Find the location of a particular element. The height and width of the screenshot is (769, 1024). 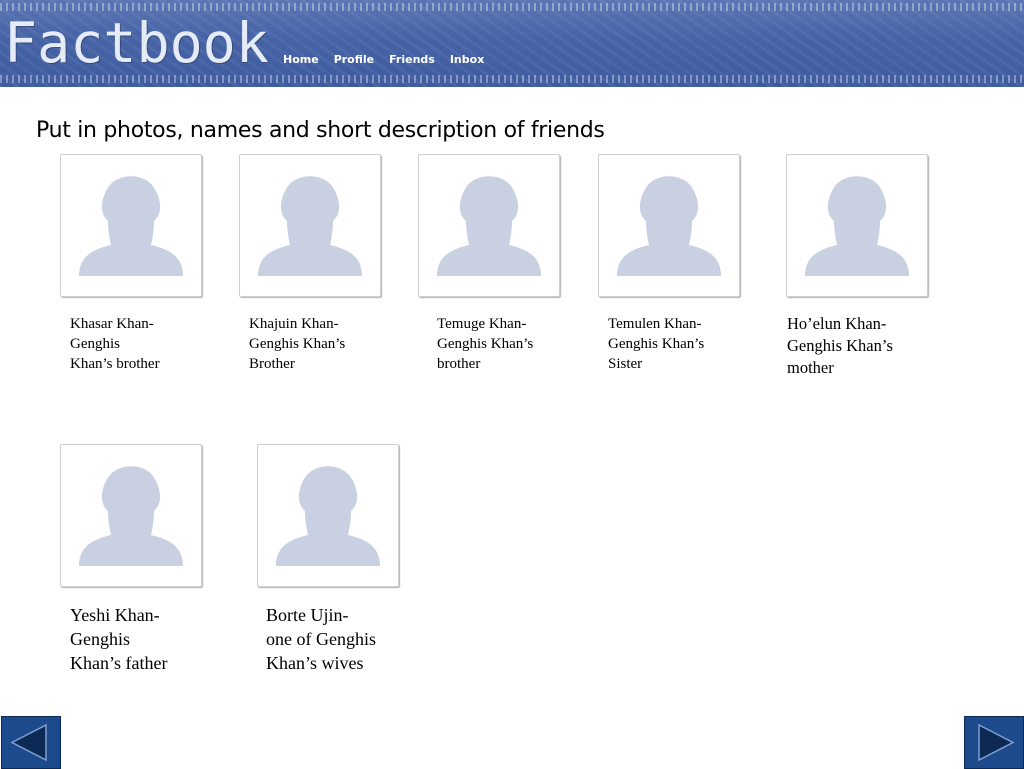

friend-photo-khajuin is located at coordinates (310, 225).